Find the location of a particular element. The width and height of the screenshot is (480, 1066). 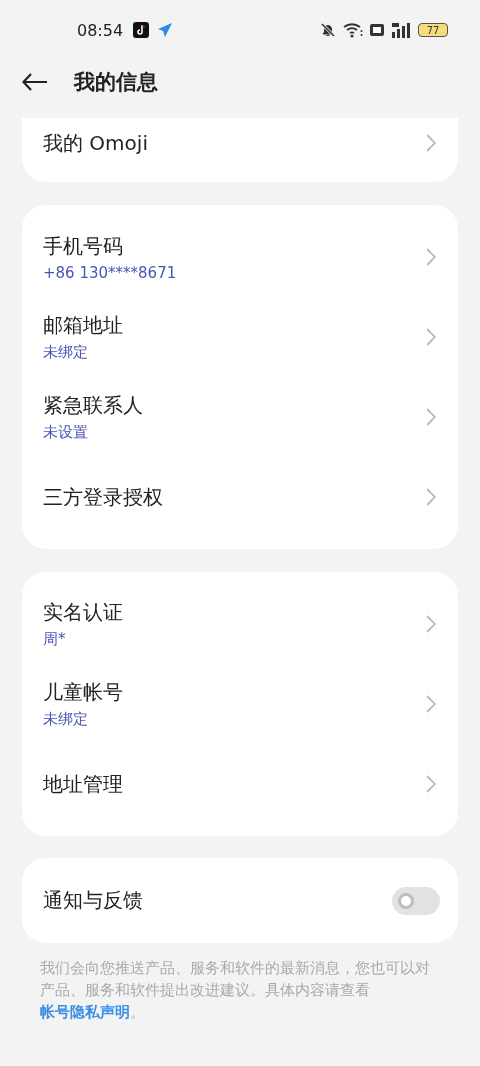

signal-icon is located at coordinates (401, 30).